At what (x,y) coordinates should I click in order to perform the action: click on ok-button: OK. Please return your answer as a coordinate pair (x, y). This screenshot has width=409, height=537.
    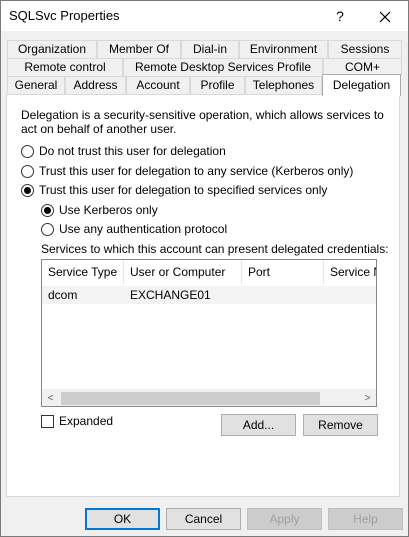
    Looking at the image, I should click on (122, 519).